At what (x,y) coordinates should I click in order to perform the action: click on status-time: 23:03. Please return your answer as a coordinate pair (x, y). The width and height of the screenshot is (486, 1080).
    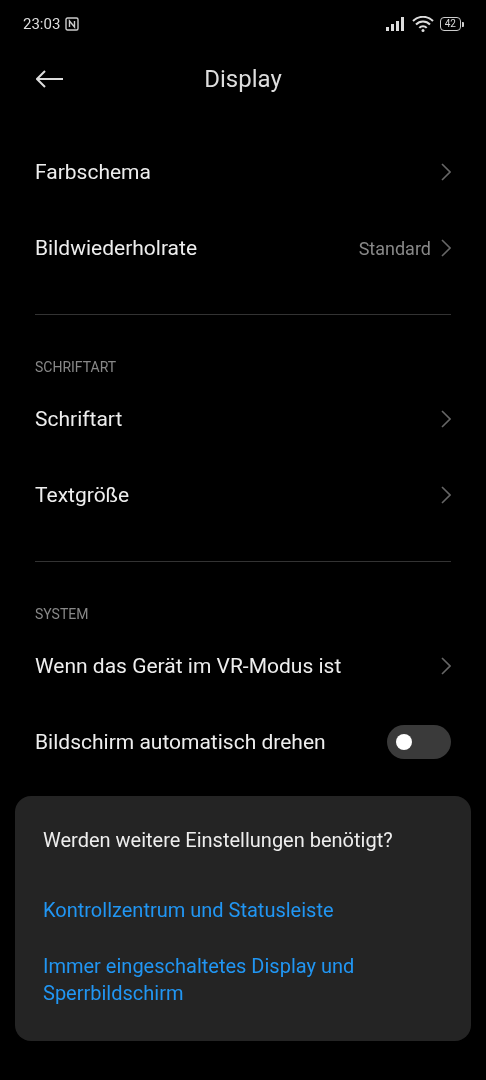
    Looking at the image, I should click on (42, 24).